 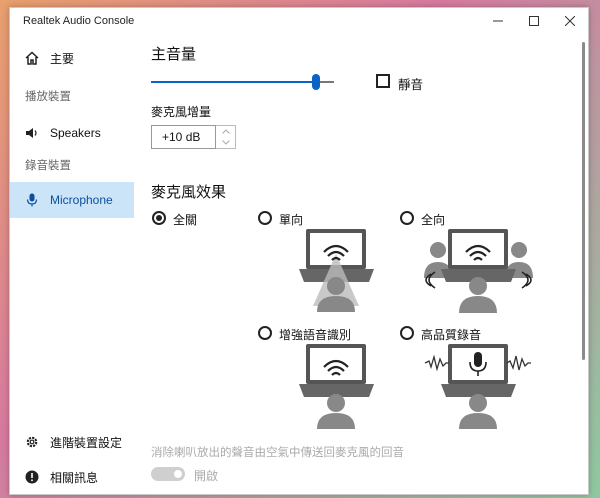 What do you see at coordinates (206, 476) in the screenshot?
I see `echo-cancel-toggle-label: 開啟` at bounding box center [206, 476].